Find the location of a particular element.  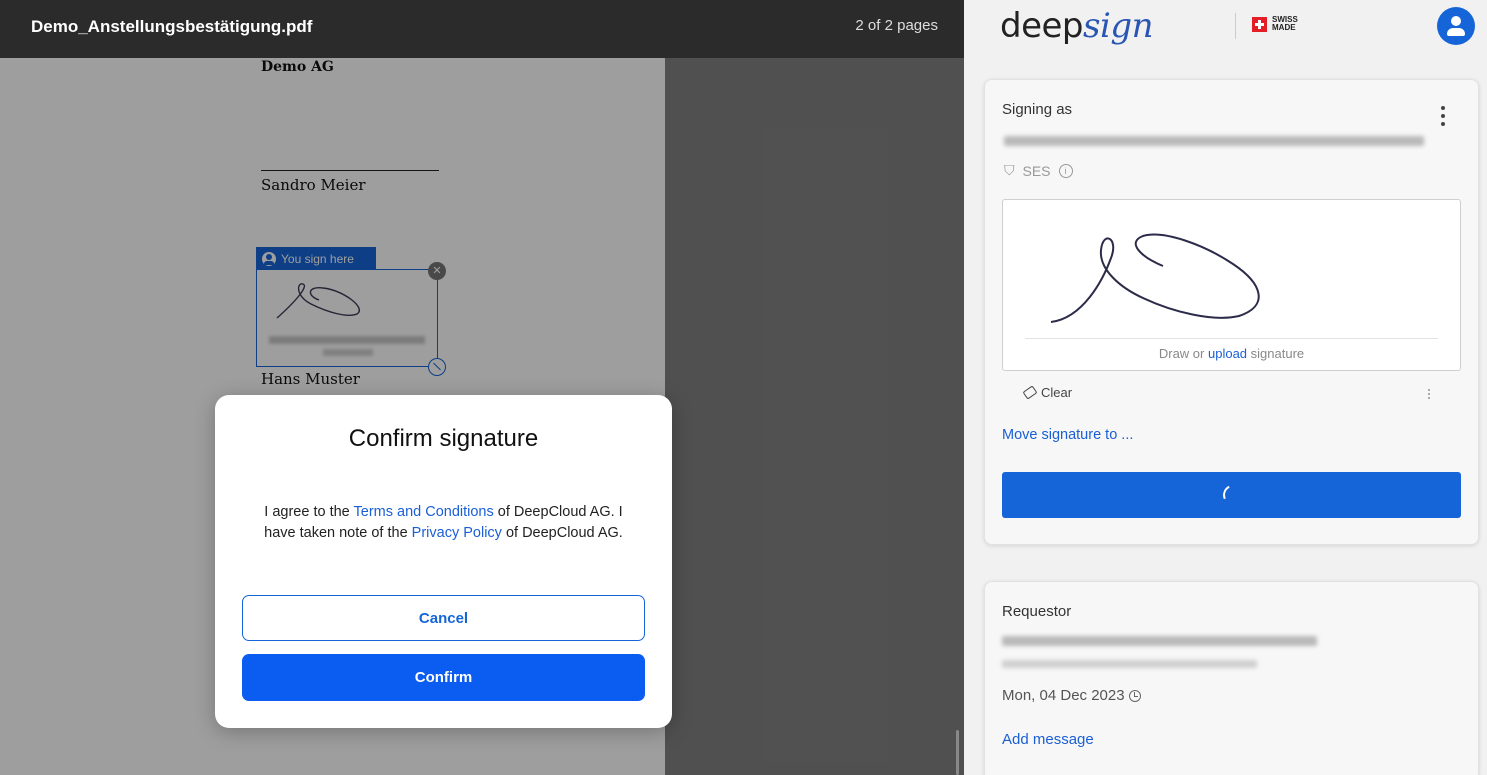

add-message-link: Add message is located at coordinates (1048, 739).